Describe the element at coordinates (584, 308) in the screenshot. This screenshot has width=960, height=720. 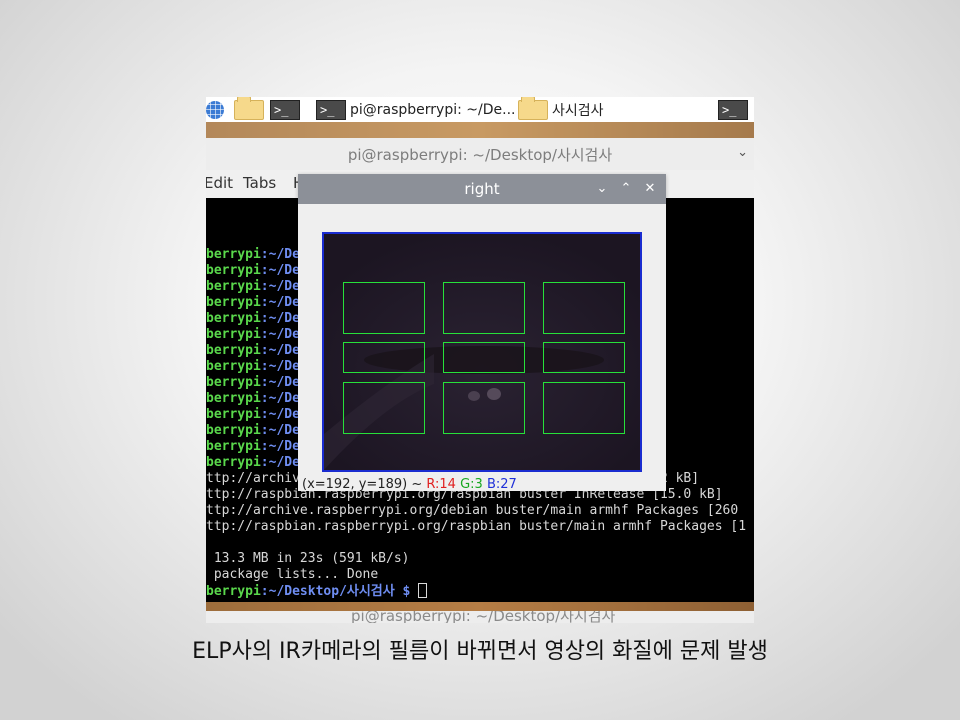
I see `roi-box-r1-c3` at that location.